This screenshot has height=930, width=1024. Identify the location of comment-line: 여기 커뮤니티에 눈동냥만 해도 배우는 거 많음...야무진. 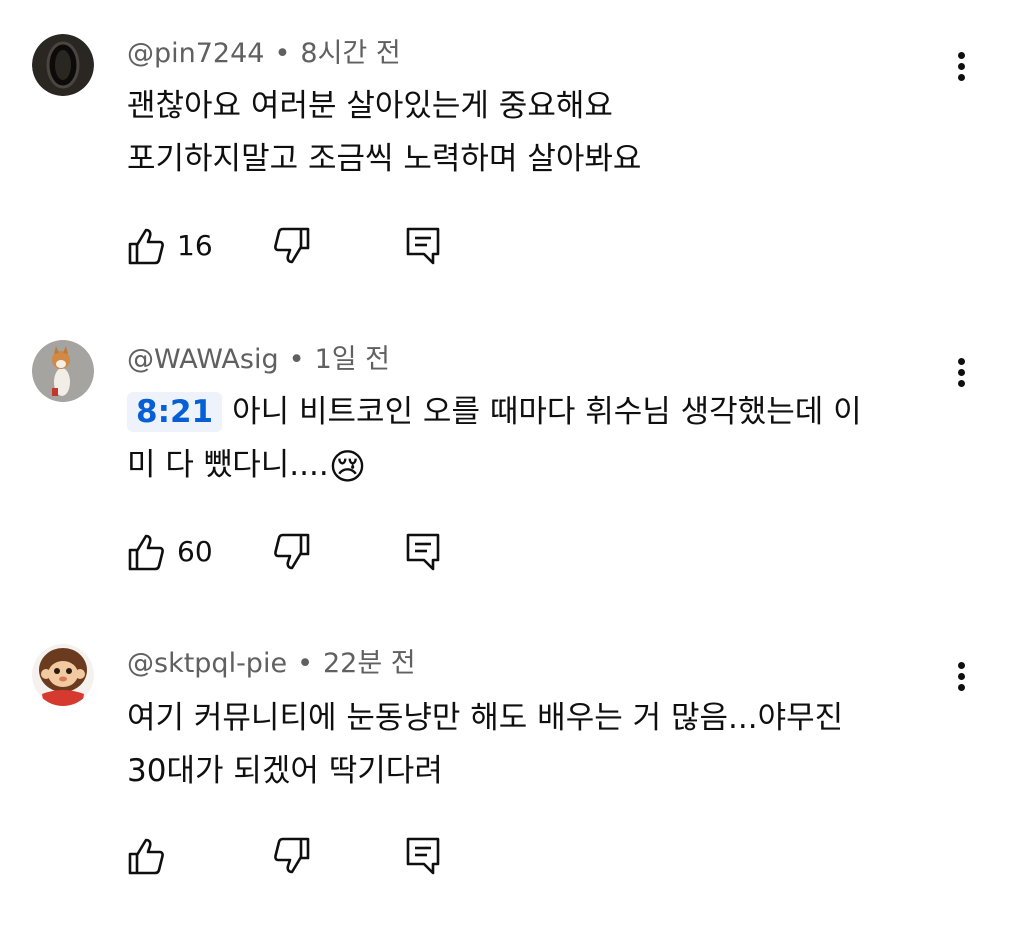
(485, 718).